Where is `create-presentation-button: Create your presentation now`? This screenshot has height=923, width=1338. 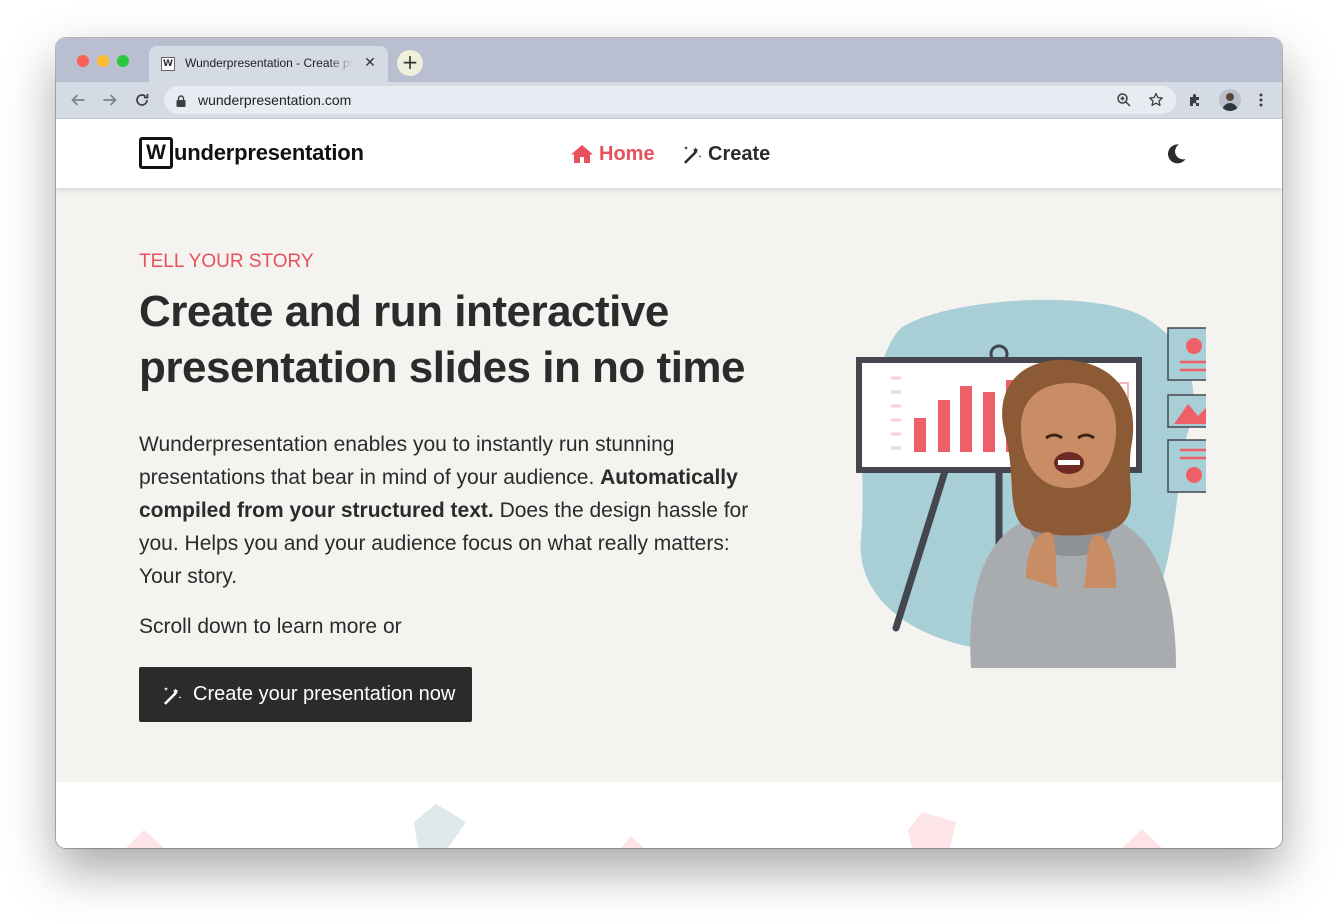 create-presentation-button: Create your presentation now is located at coordinates (305, 694).